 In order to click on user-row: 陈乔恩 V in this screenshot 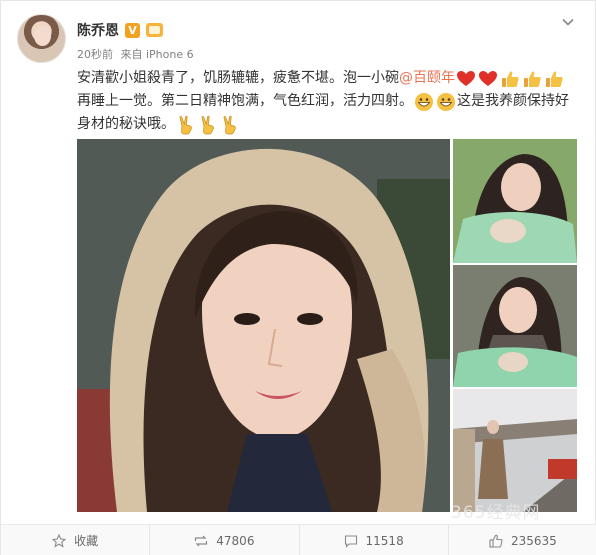, I will do `click(120, 30)`.